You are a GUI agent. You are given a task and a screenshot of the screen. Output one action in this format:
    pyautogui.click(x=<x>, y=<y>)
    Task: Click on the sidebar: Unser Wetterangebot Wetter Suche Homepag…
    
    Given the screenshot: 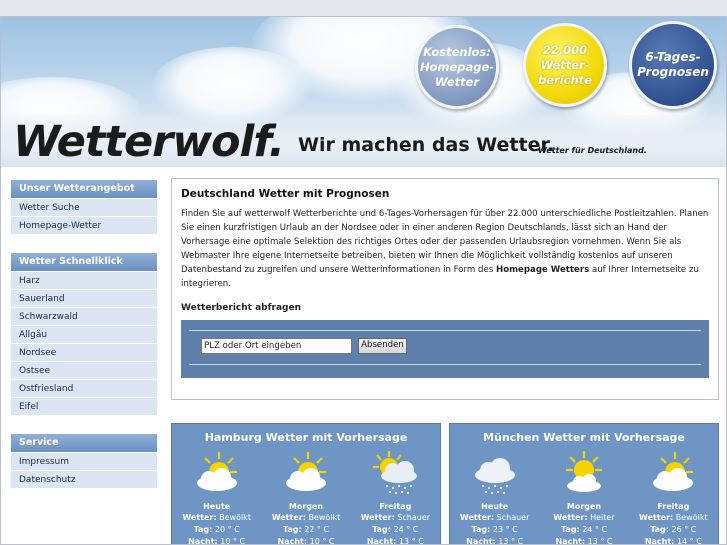 What is the action you would take?
    pyautogui.click(x=84, y=343)
    